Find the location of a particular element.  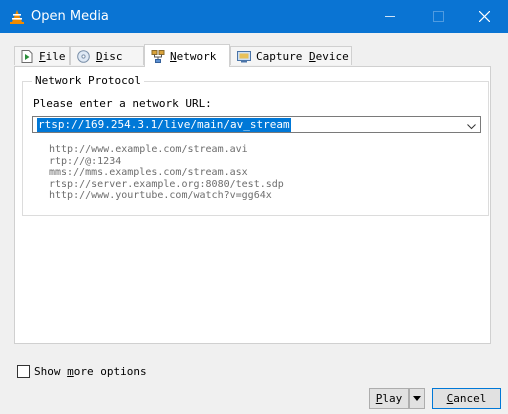

show-more-options-checkbox is located at coordinates (23, 371).